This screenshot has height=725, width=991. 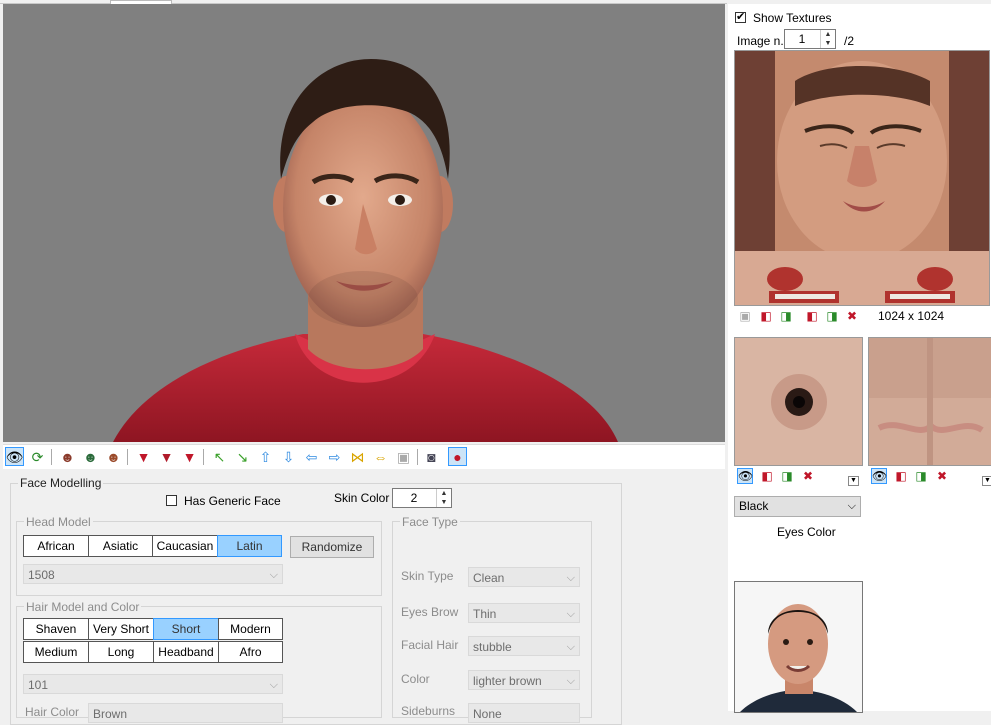 What do you see at coordinates (760, 41) in the screenshot?
I see `image-n-label: Image n.` at bounding box center [760, 41].